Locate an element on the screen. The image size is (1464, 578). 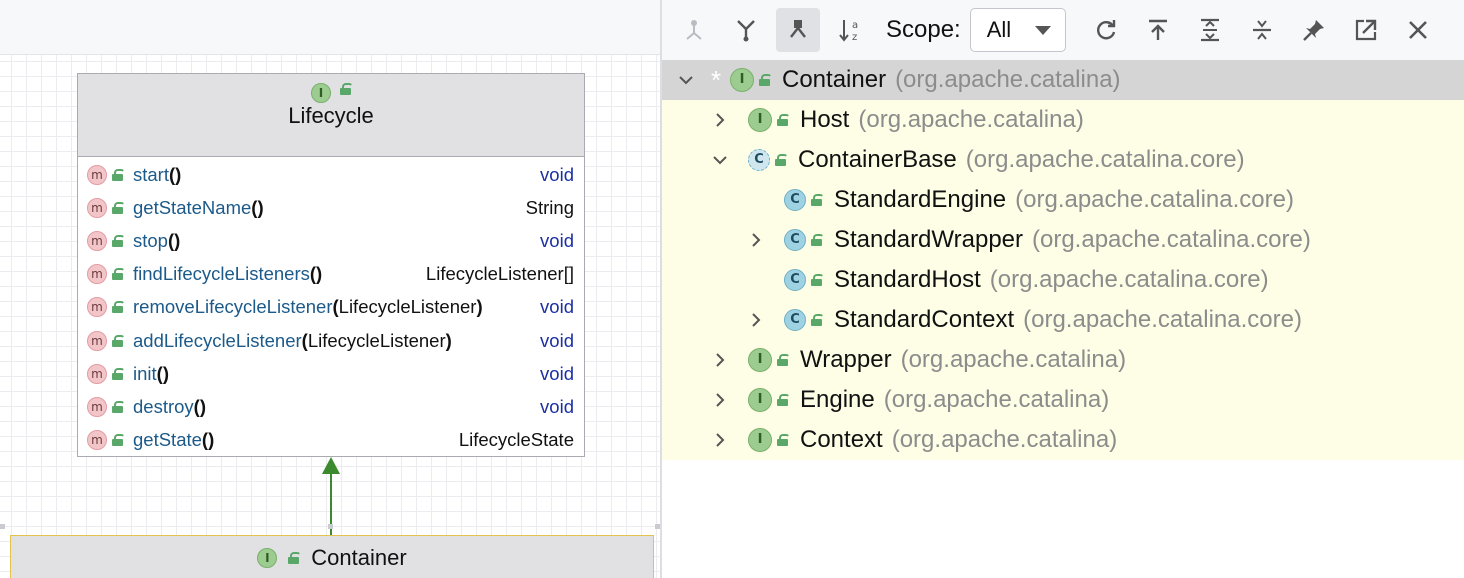
method-name: getState is located at coordinates (167, 440).